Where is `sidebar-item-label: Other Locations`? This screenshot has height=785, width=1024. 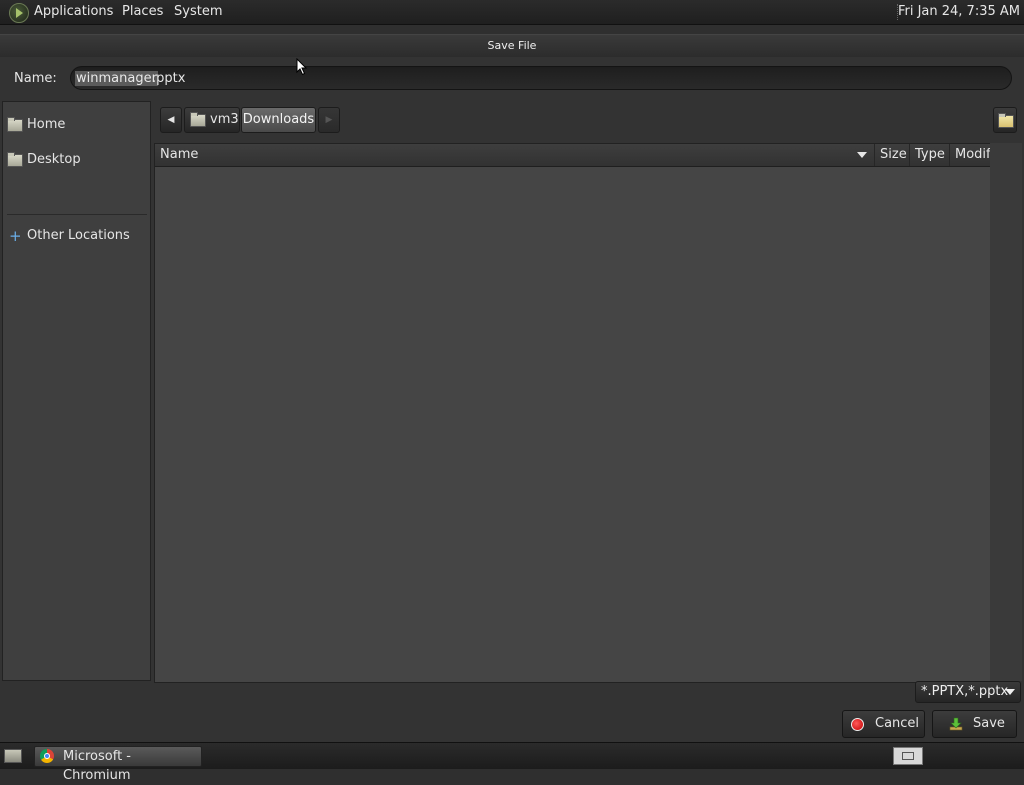
sidebar-item-label: Other Locations is located at coordinates (78, 235).